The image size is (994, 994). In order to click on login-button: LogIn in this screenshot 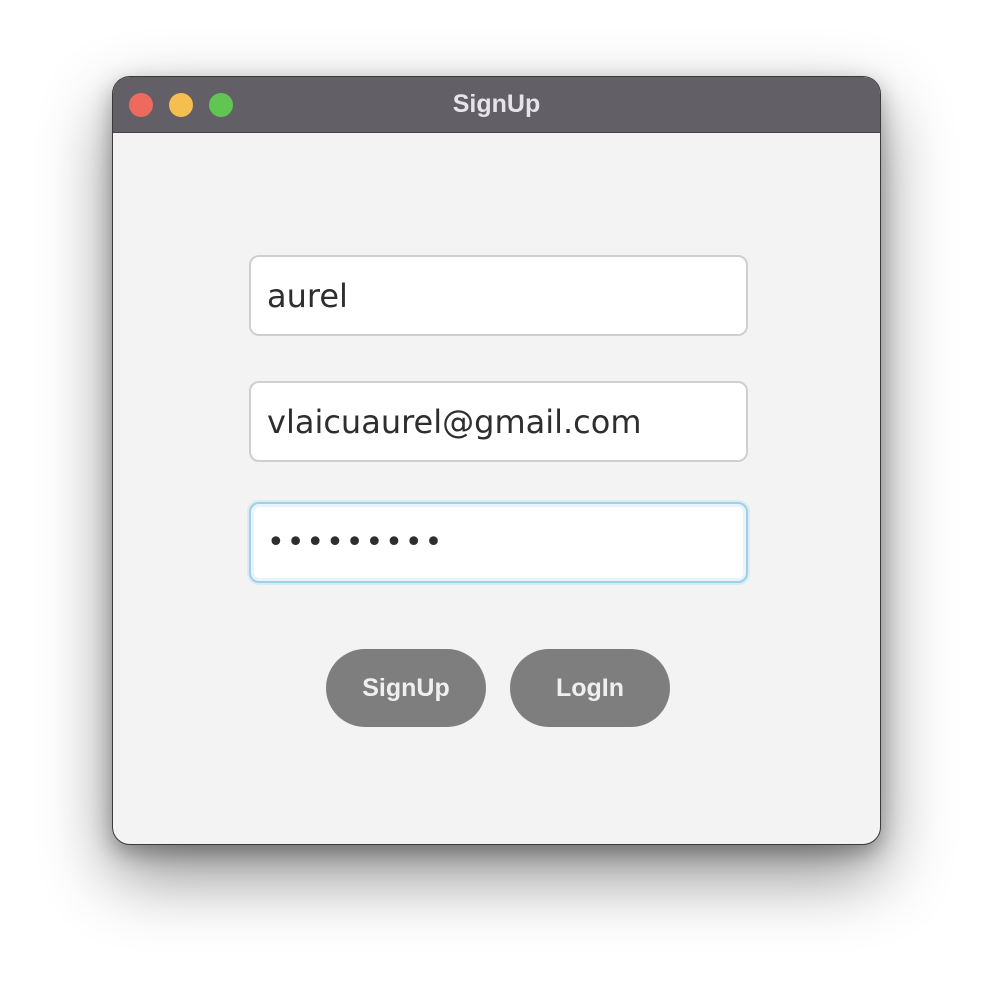, I will do `click(590, 688)`.